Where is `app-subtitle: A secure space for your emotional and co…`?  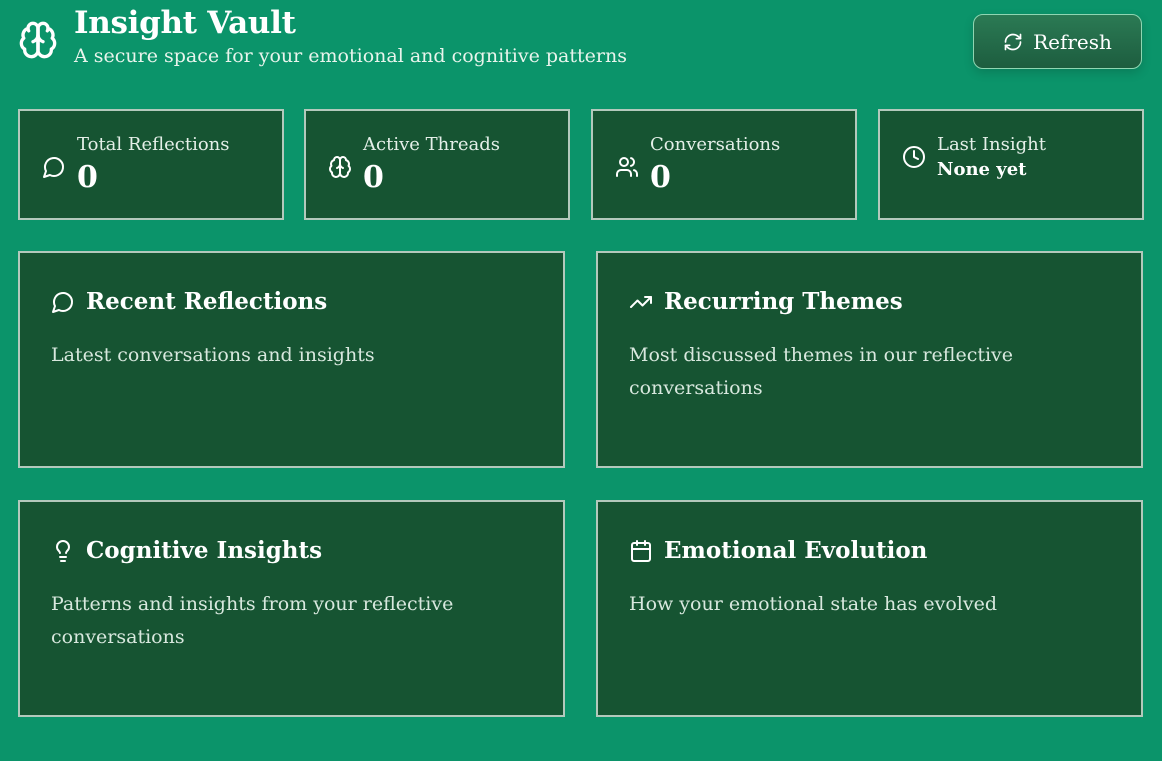 app-subtitle: A secure space for your emotional and co… is located at coordinates (350, 56).